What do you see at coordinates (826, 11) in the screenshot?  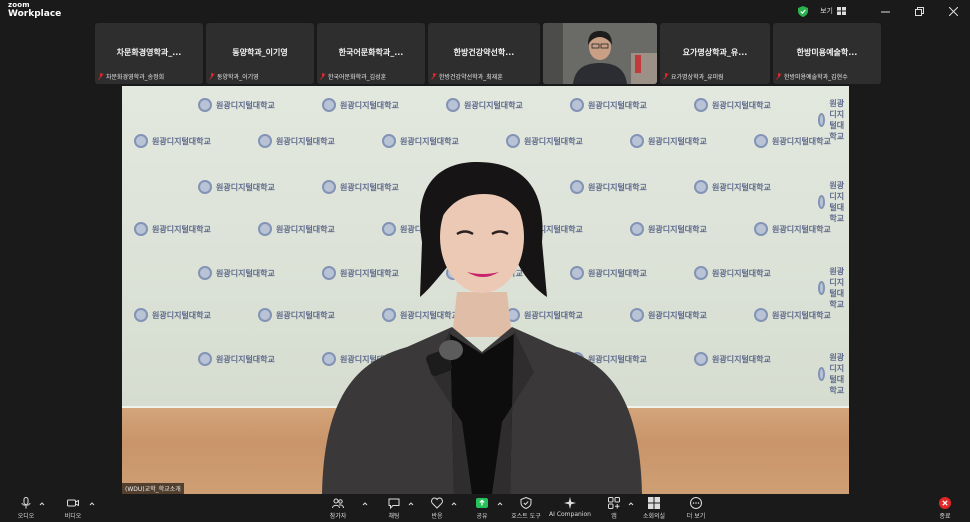 I see `view-button: 보기` at bounding box center [826, 11].